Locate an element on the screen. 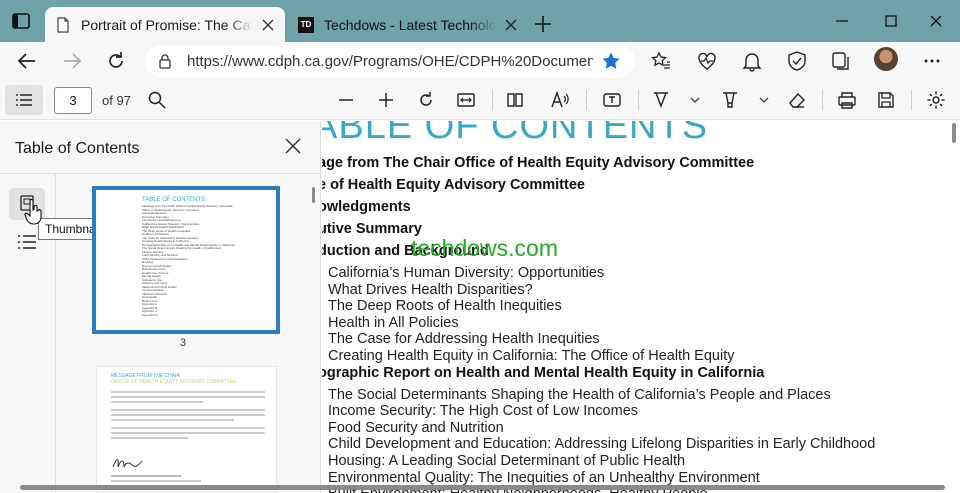 Image resolution: width=960 pixels, height=493 pixels. print-icon is located at coordinates (847, 100).